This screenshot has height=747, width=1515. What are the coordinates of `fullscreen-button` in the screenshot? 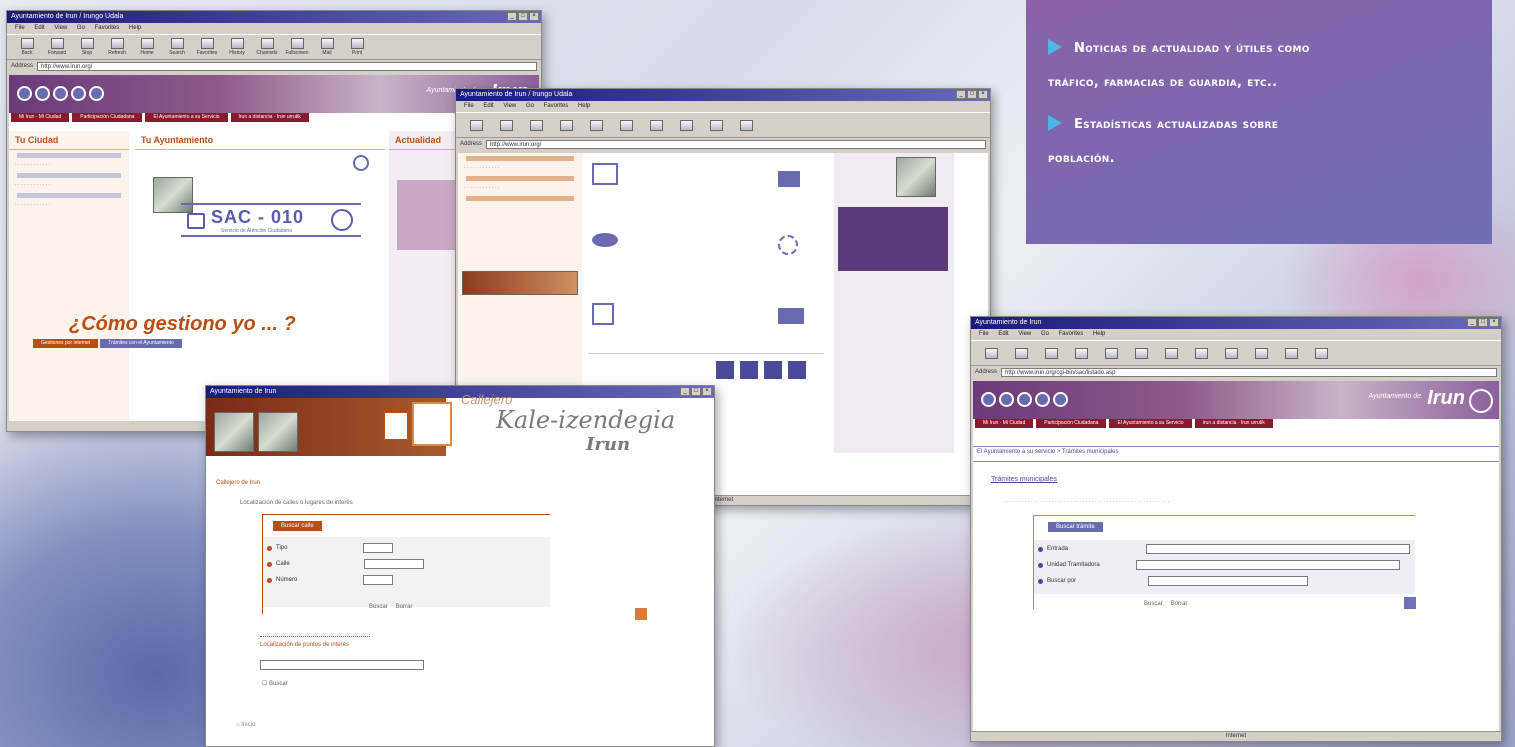 It's located at (1261, 353).